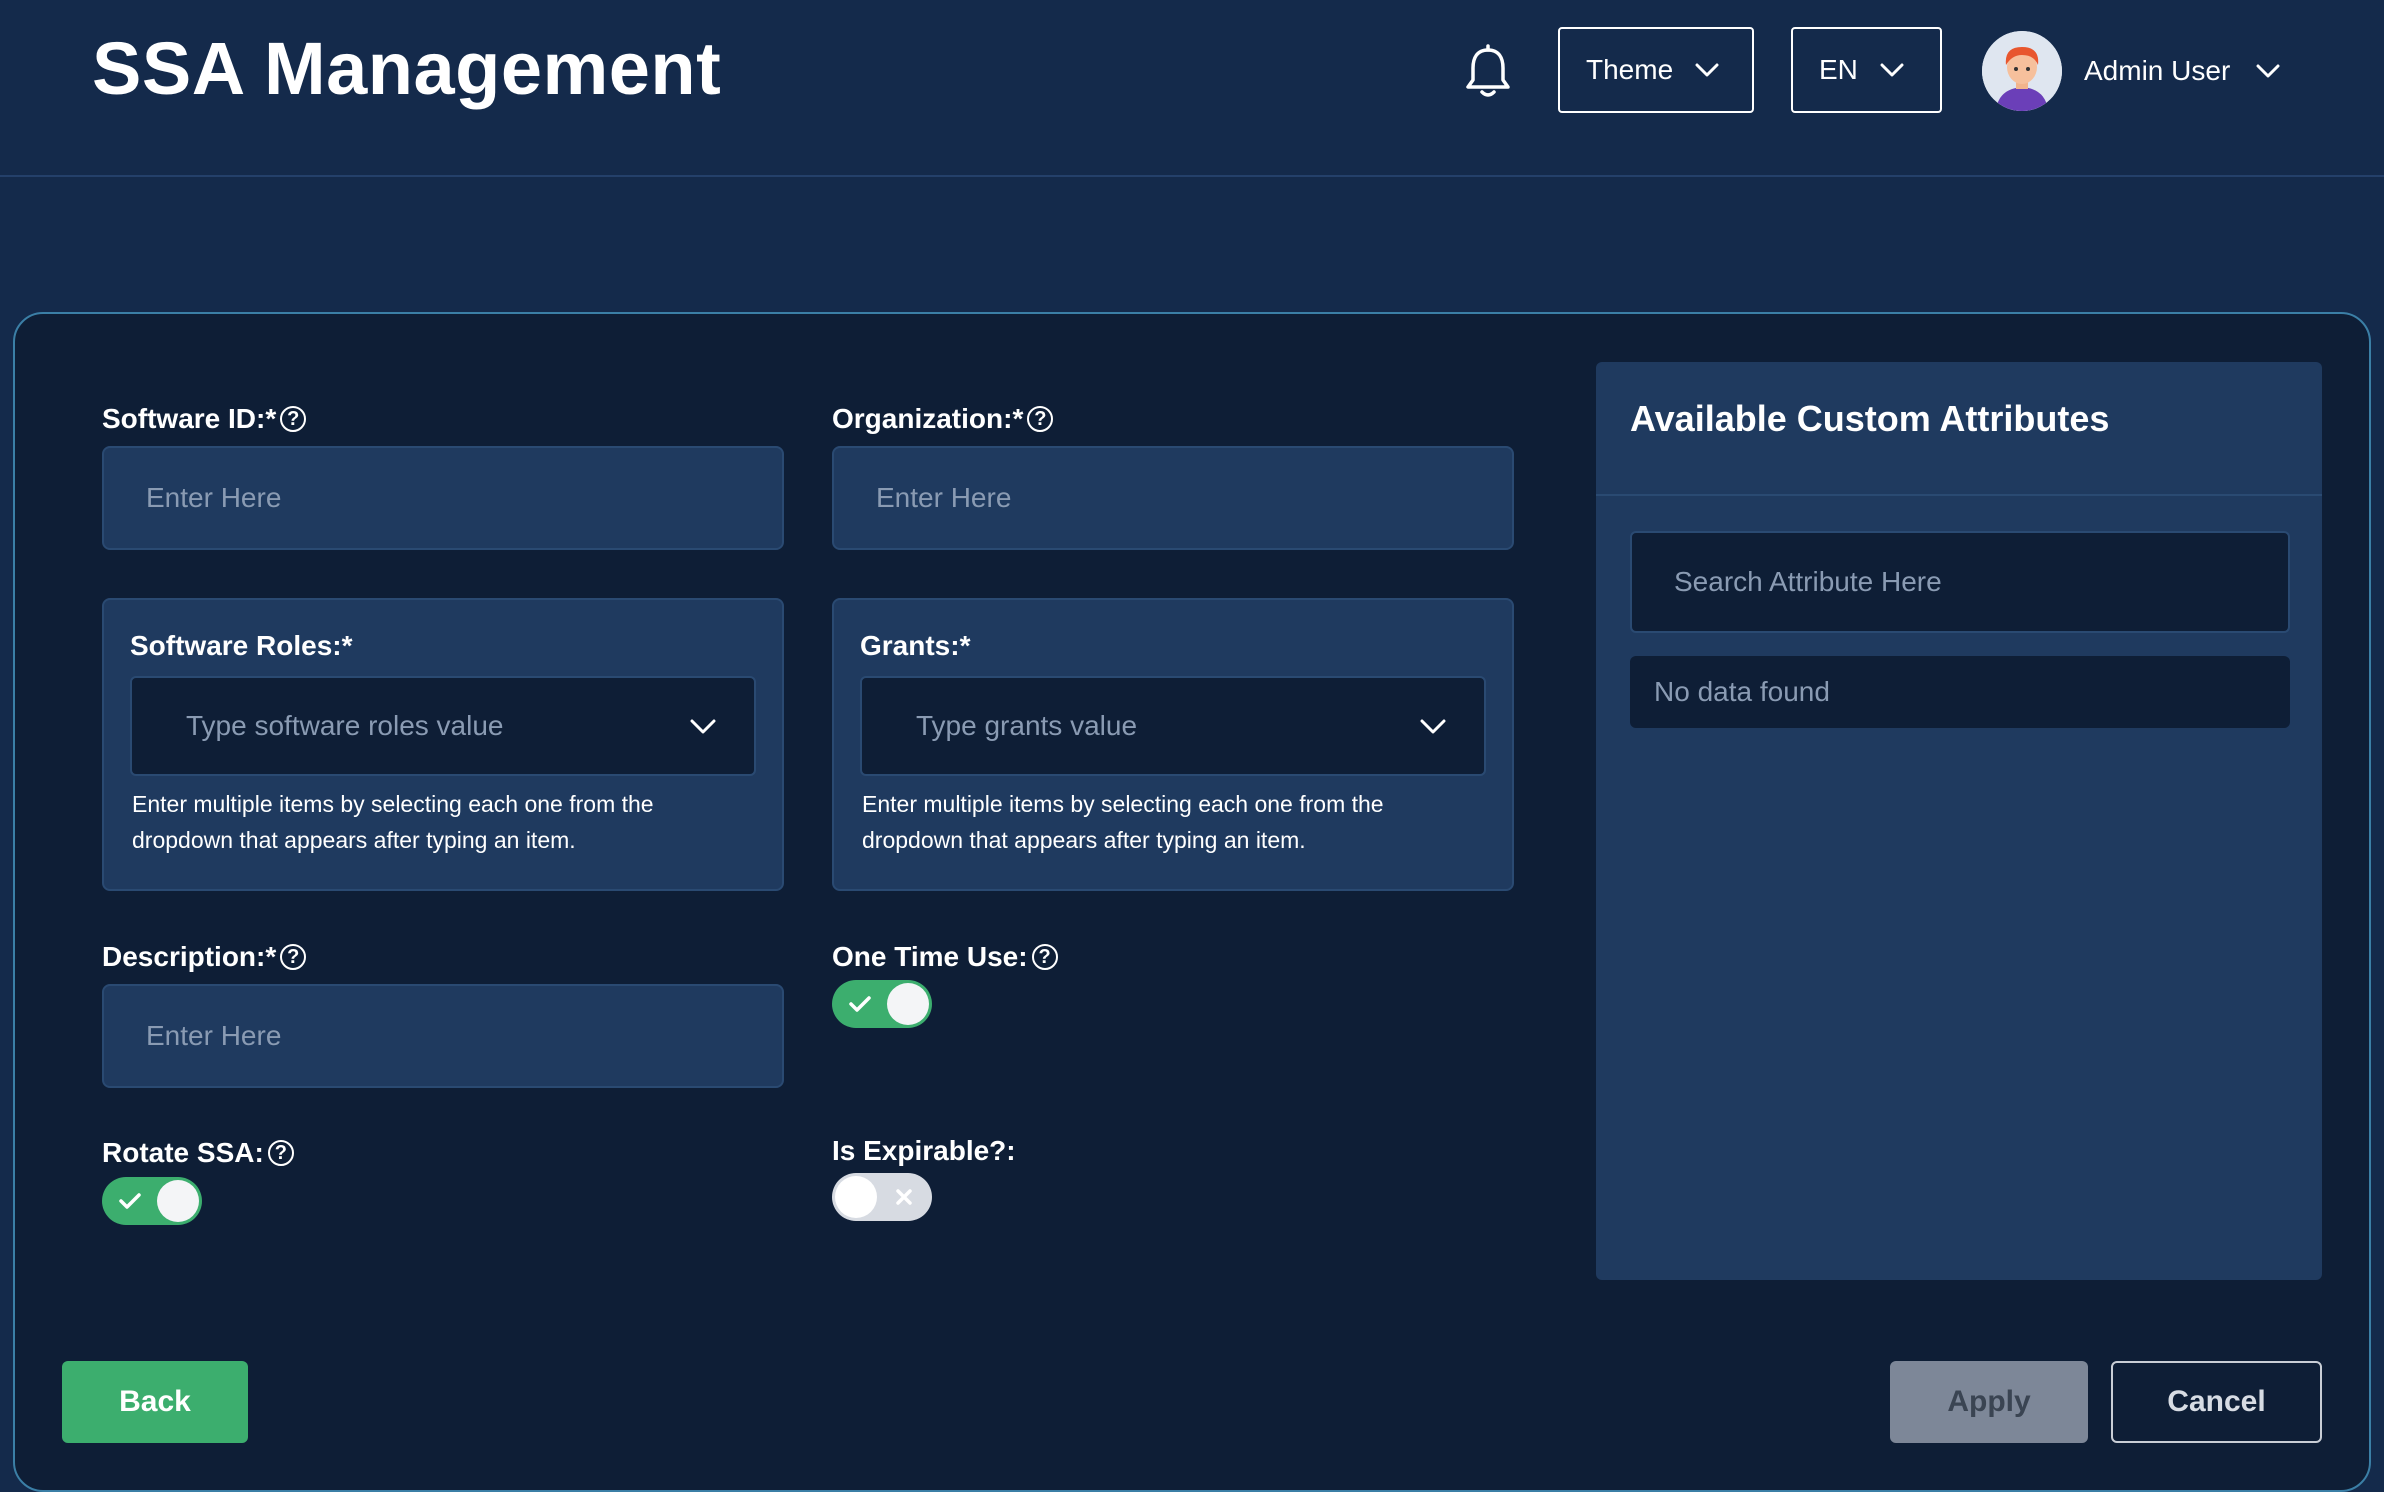 The width and height of the screenshot is (2384, 1492). What do you see at coordinates (915, 645) in the screenshot?
I see `grants-label: Grants:*` at bounding box center [915, 645].